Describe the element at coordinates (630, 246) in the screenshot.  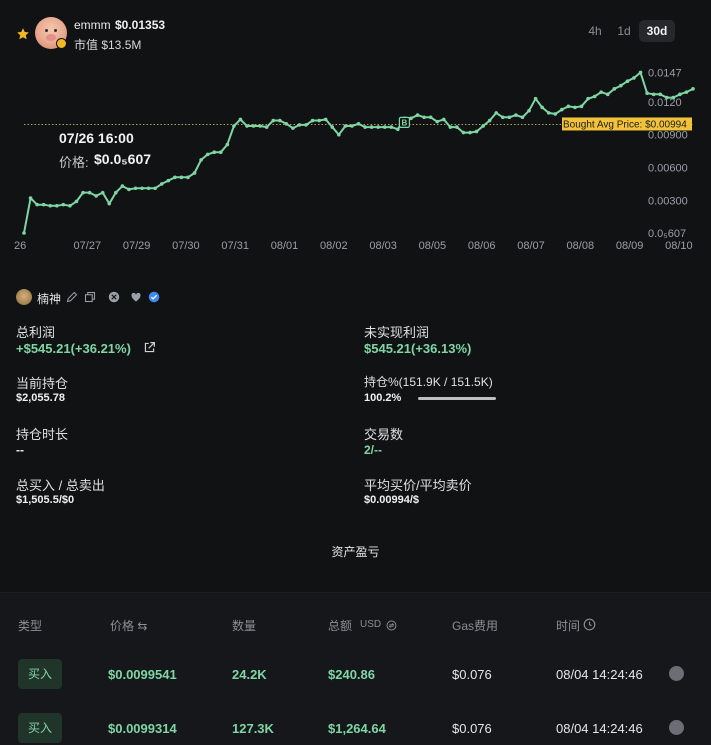
I see `x-tick-label: 08/09` at that location.